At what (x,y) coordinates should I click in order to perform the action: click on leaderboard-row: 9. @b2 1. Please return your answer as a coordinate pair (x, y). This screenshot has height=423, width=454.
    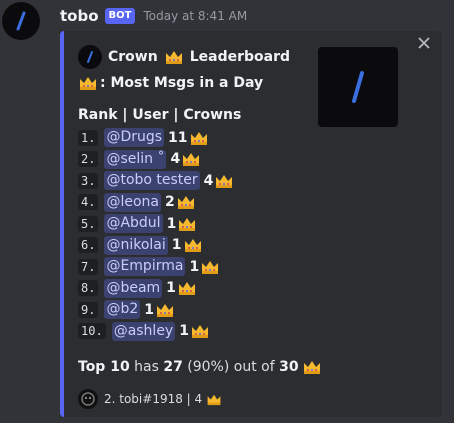
    Looking at the image, I should click on (156, 310).